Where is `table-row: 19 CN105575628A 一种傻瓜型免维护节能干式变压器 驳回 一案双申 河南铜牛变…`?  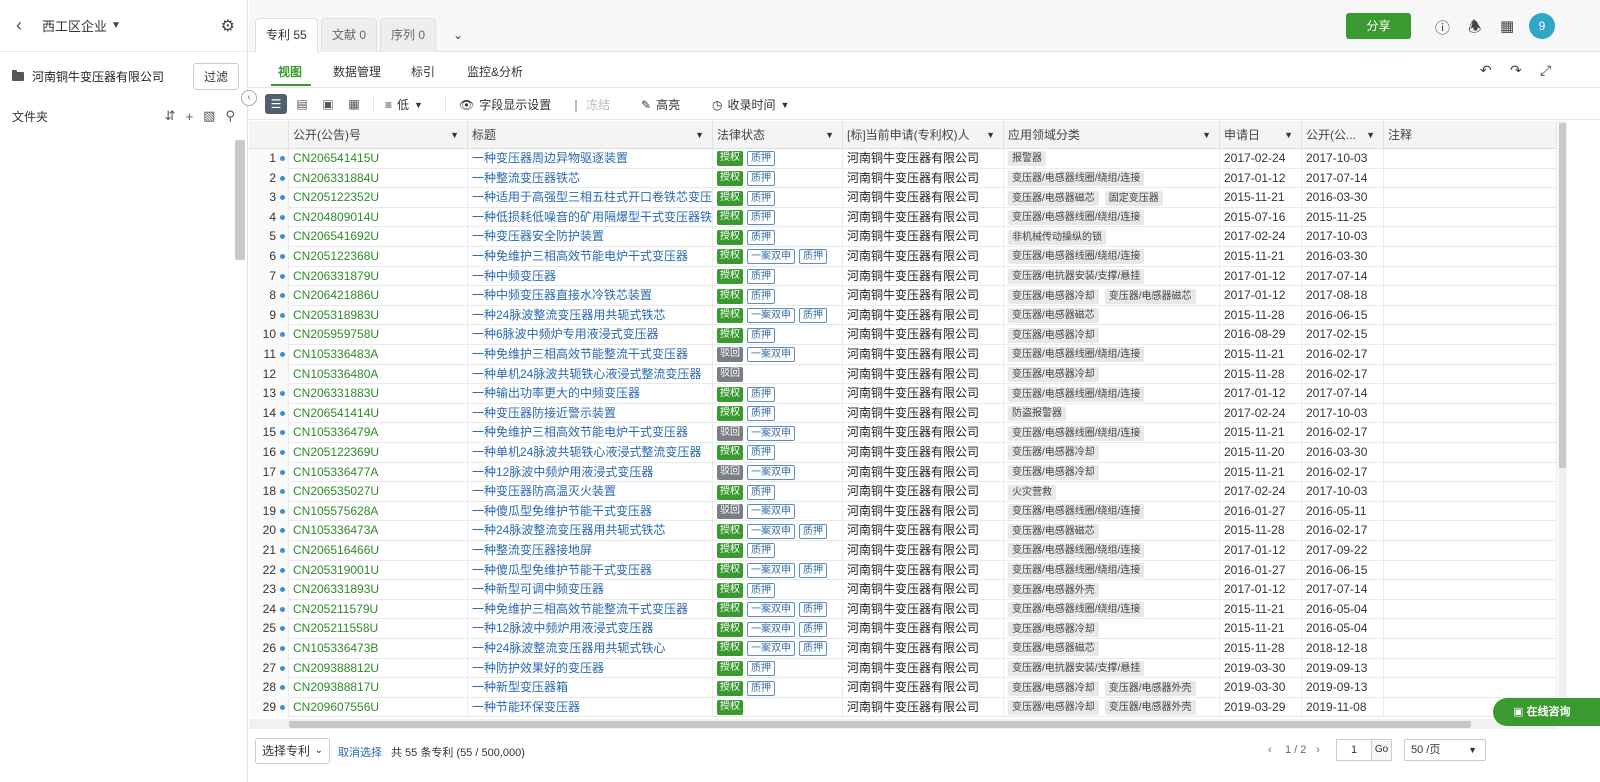 table-row: 19 CN105575628A 一种傻瓜型免维护节能干式变压器 驳回 一案双申 河南铜牛变… is located at coordinates (903, 511).